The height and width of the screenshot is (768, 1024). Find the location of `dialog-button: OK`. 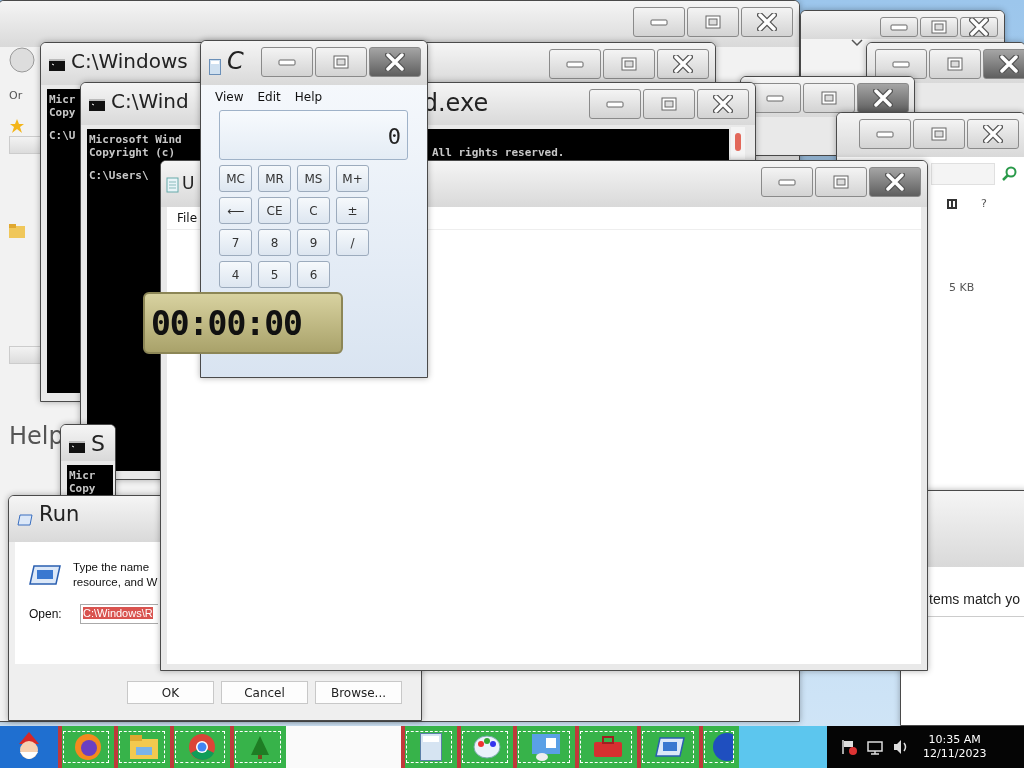

dialog-button: OK is located at coordinates (170, 692).